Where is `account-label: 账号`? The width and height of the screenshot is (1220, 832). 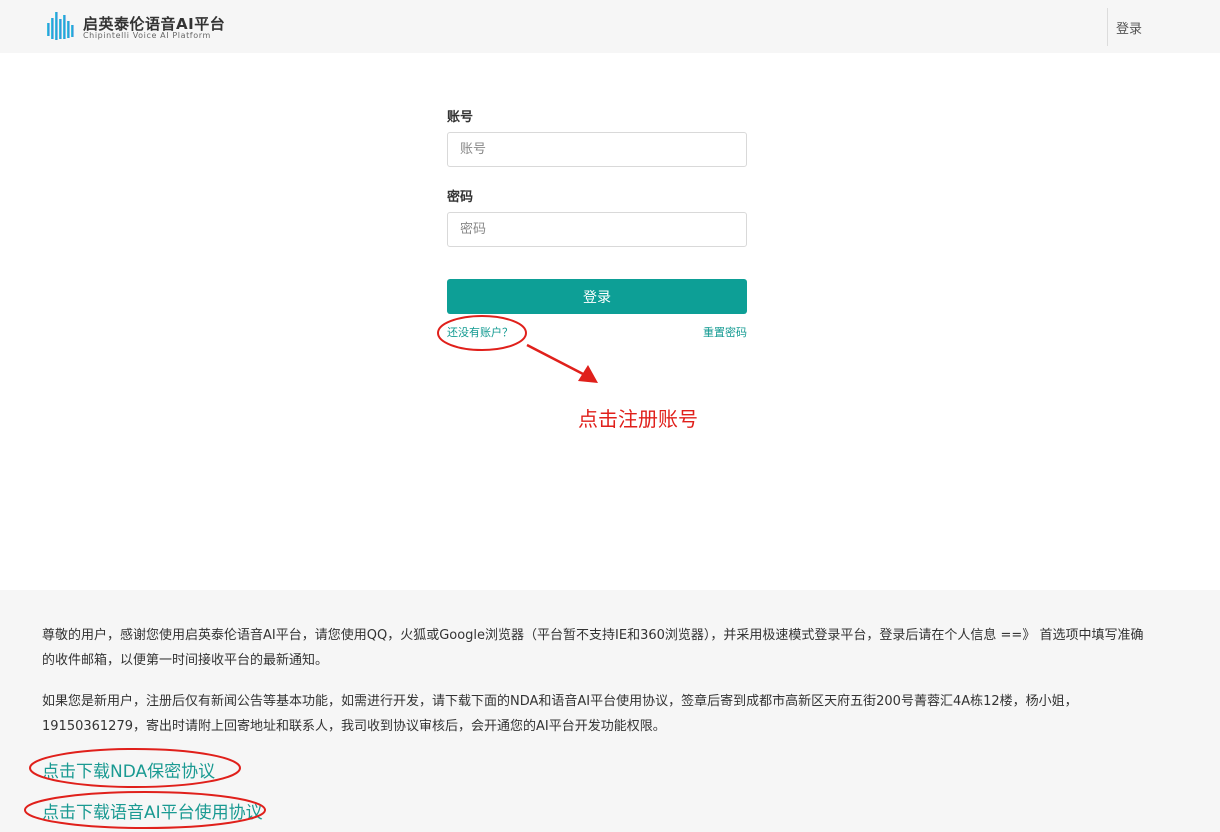
account-label: 账号 is located at coordinates (460, 117).